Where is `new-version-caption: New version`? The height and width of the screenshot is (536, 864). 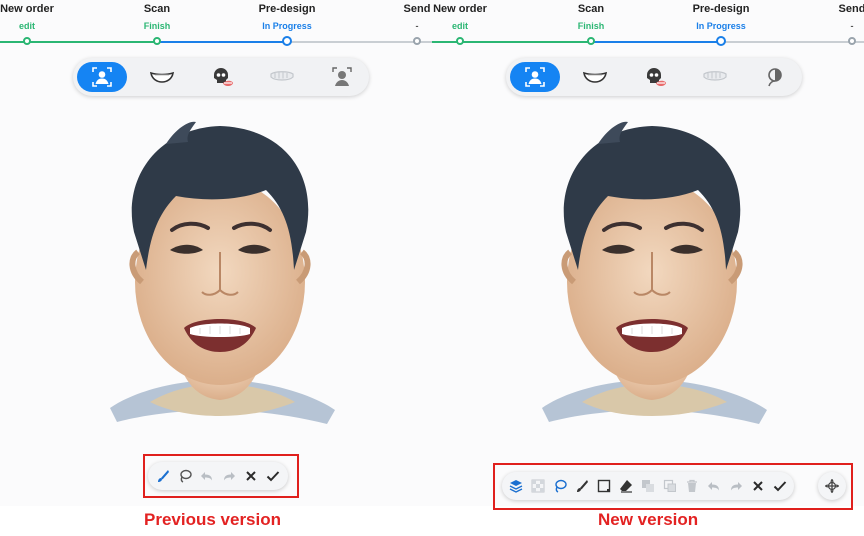 new-version-caption: New version is located at coordinates (648, 519).